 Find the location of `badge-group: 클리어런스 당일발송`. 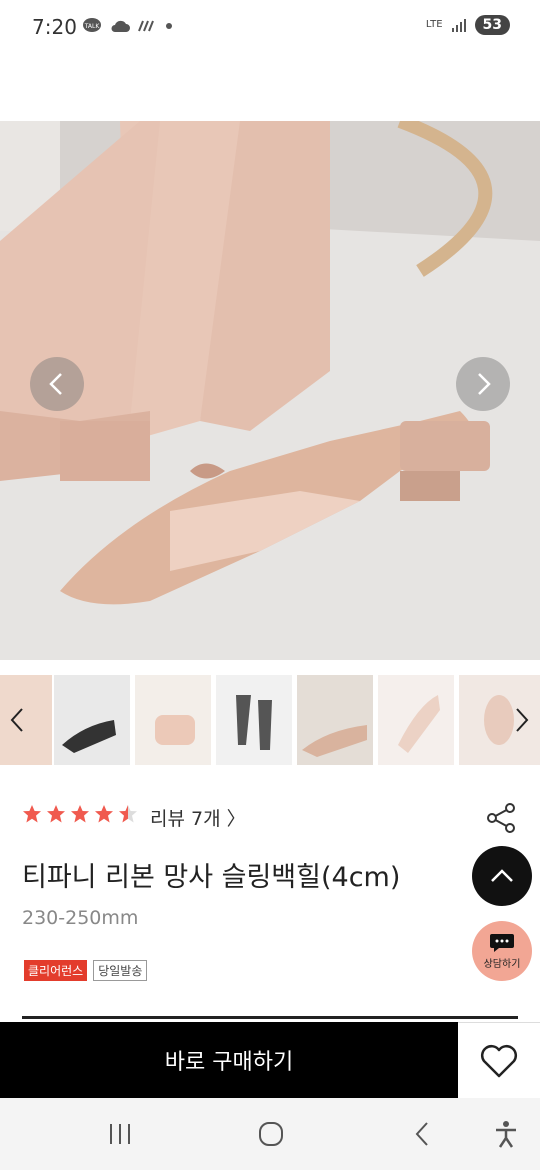

badge-group: 클리어런스 당일발송 is located at coordinates (86, 970).